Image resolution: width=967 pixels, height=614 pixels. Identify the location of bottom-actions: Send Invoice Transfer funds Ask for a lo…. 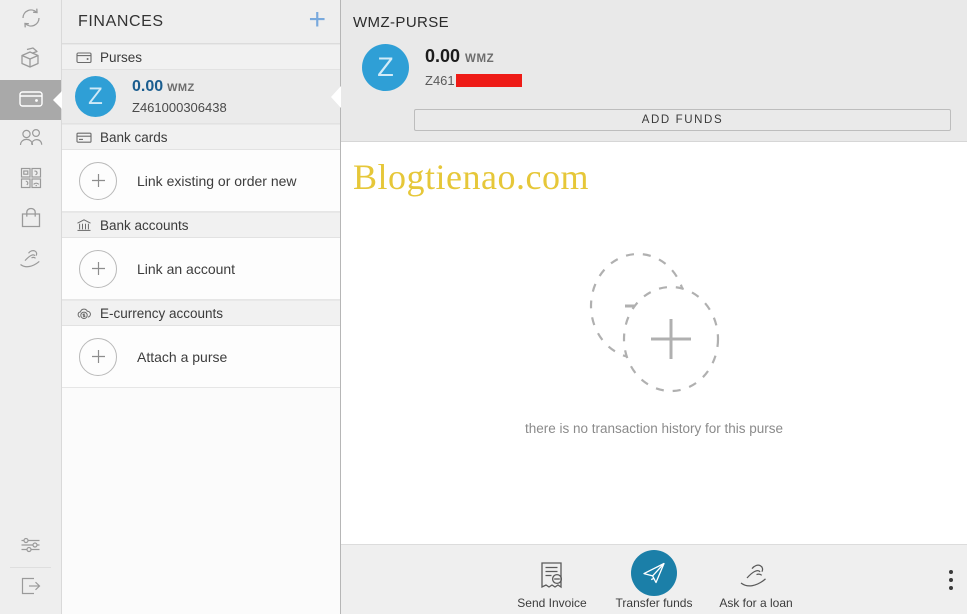
(654, 579).